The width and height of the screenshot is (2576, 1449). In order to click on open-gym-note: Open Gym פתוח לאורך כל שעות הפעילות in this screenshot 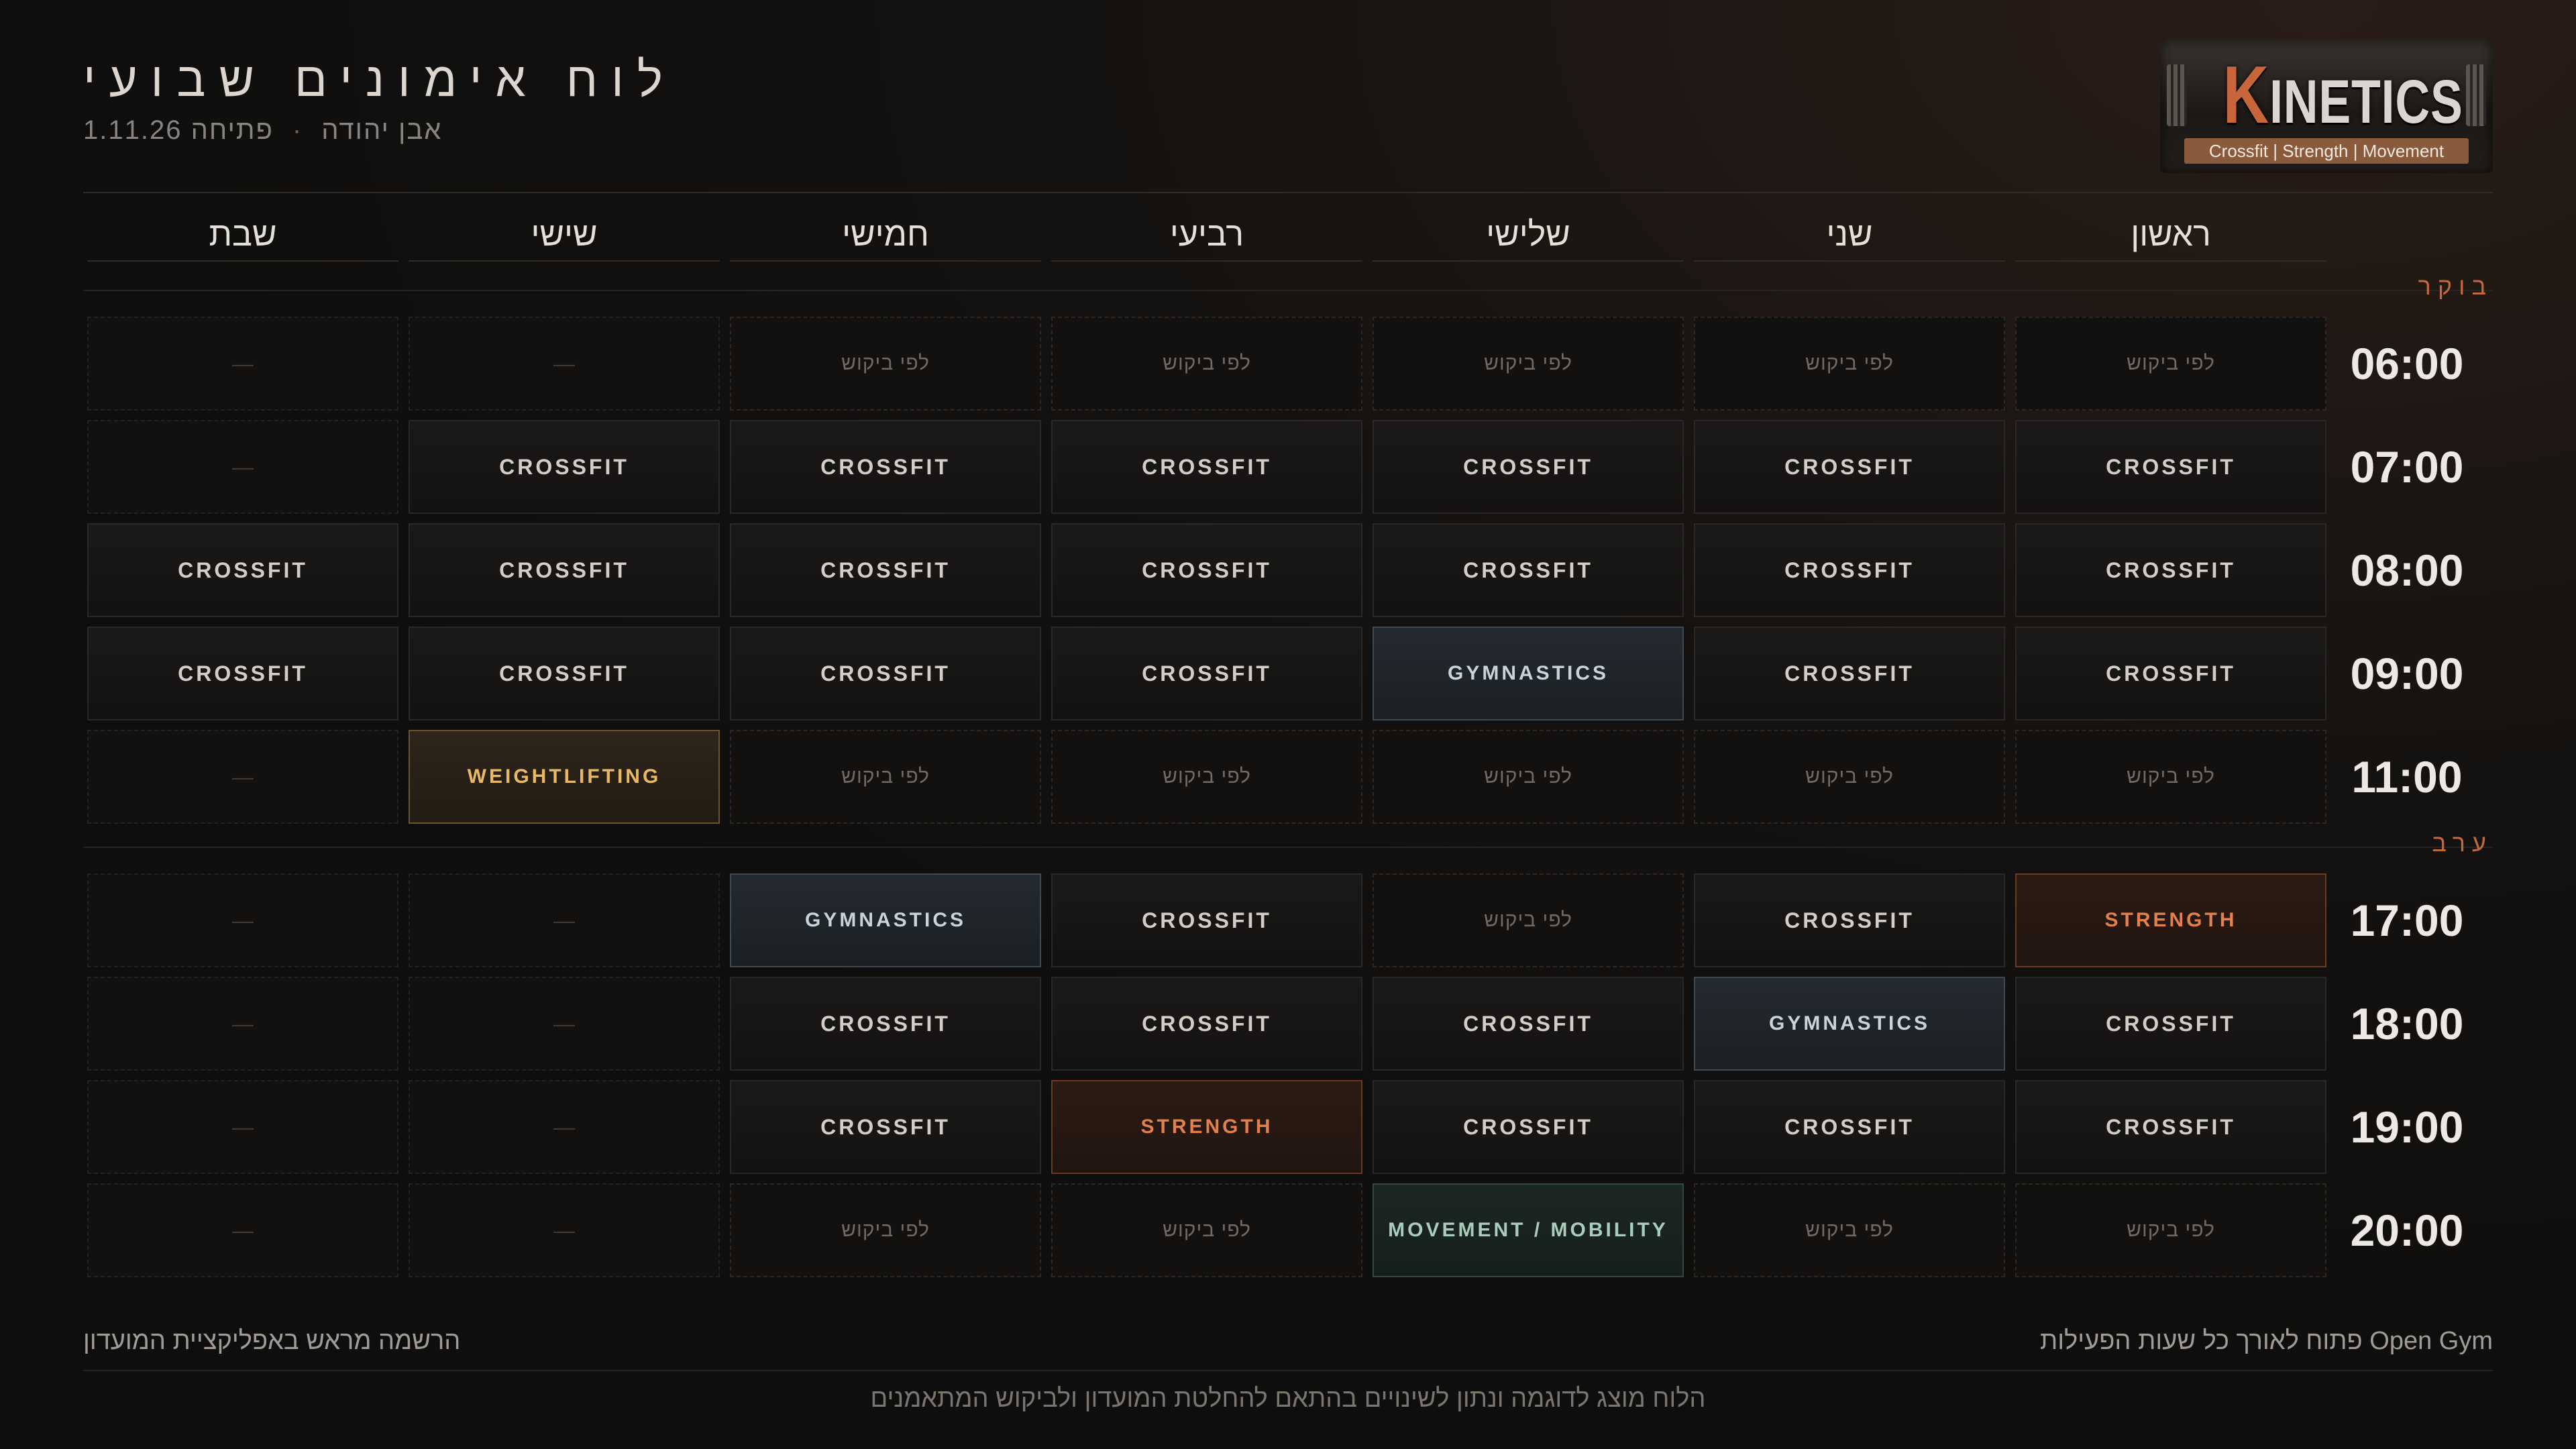, I will do `click(2266, 1341)`.